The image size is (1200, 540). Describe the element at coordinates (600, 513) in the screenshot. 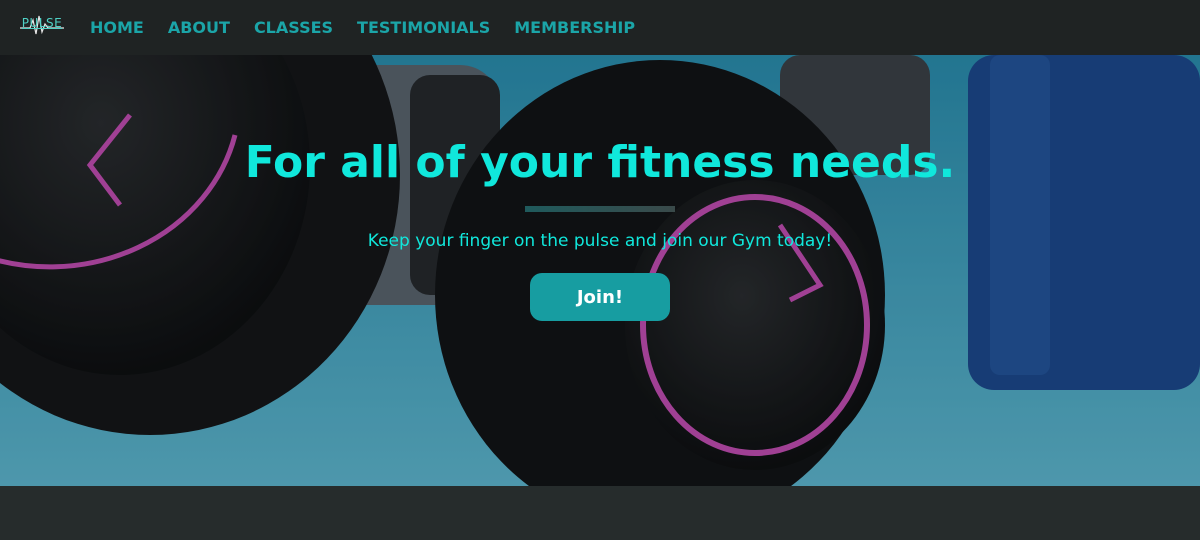

I see `page-bottom-band` at that location.